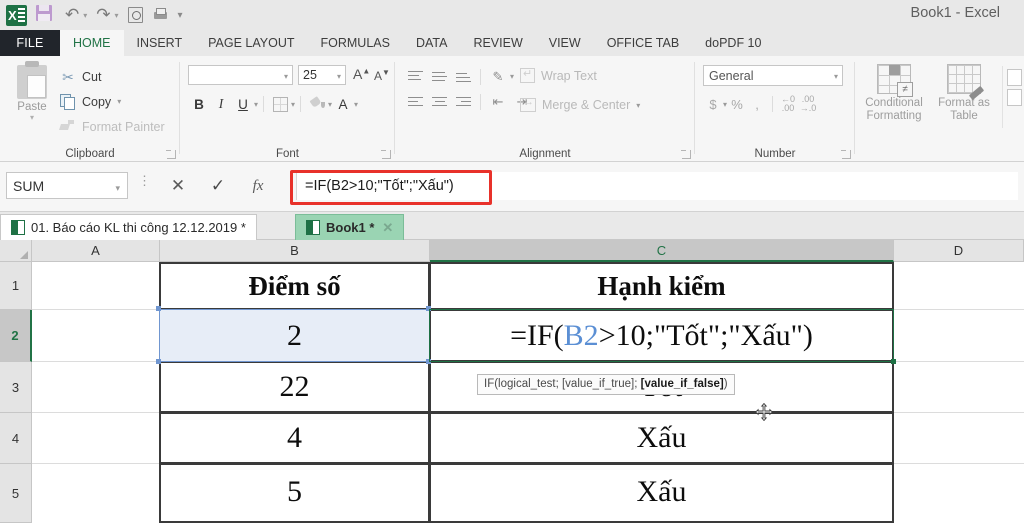  I want to click on font-name-input: ▾, so click(240, 75).